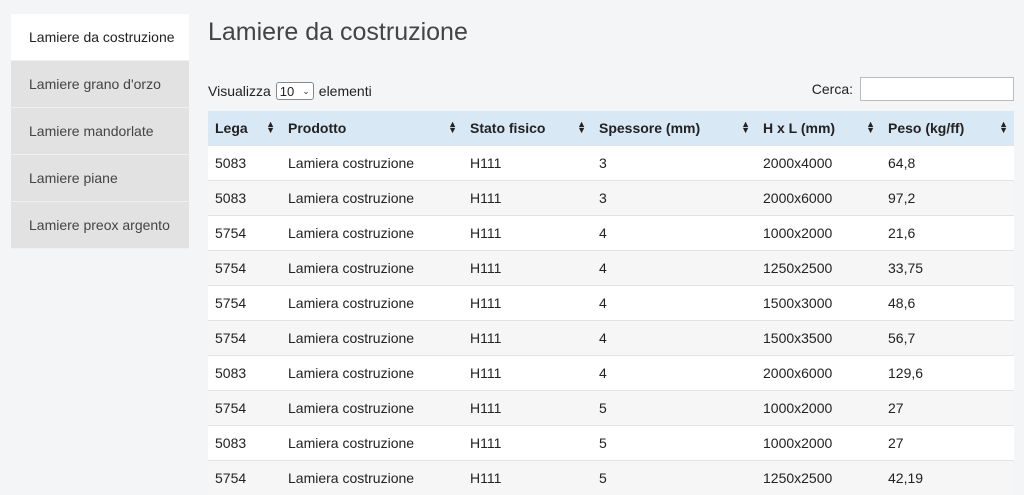 The height and width of the screenshot is (495, 1024). What do you see at coordinates (287, 91) in the screenshot?
I see `page-length-value: 10` at bounding box center [287, 91].